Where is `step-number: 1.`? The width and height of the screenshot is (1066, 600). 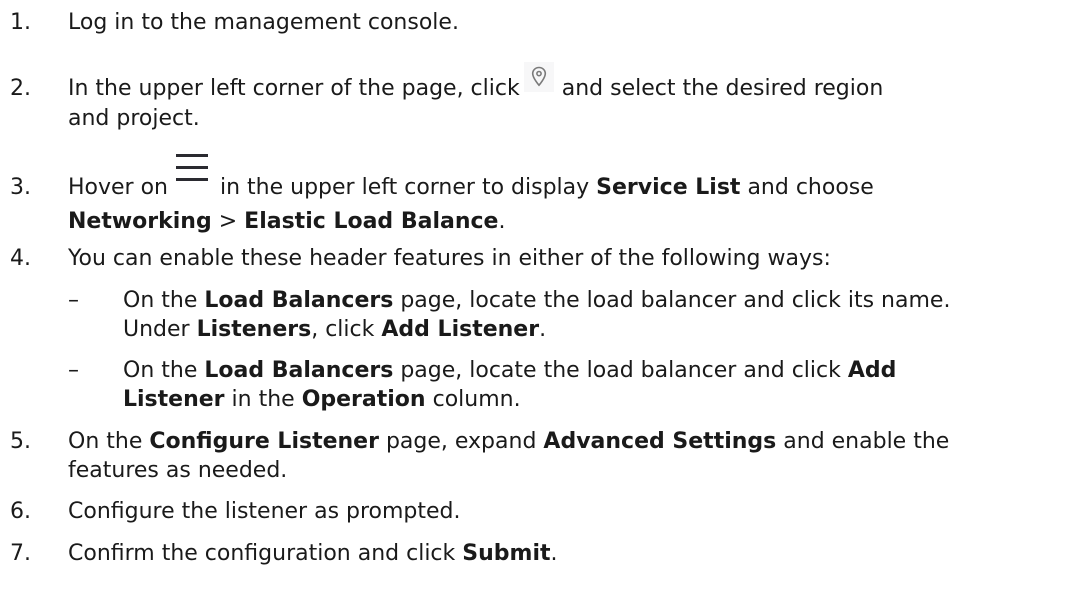
step-number: 1. is located at coordinates (20, 22).